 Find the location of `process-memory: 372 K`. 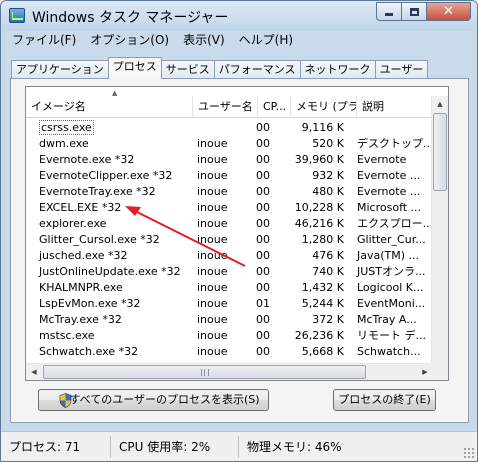

process-memory: 372 K is located at coordinates (315, 320).